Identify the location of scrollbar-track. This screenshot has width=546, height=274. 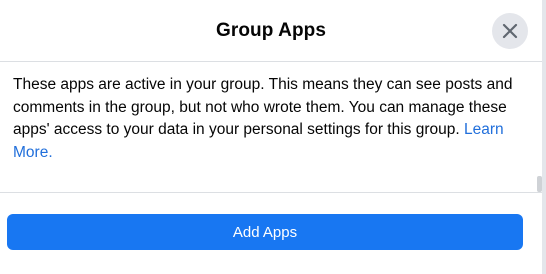
(544, 137).